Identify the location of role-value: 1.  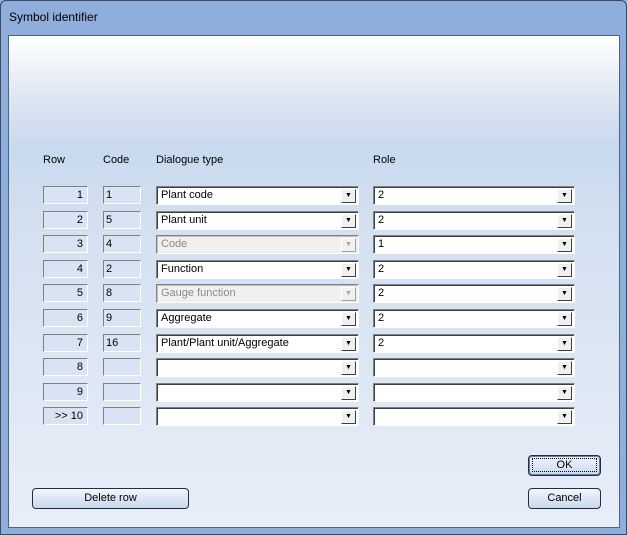
(381, 244).